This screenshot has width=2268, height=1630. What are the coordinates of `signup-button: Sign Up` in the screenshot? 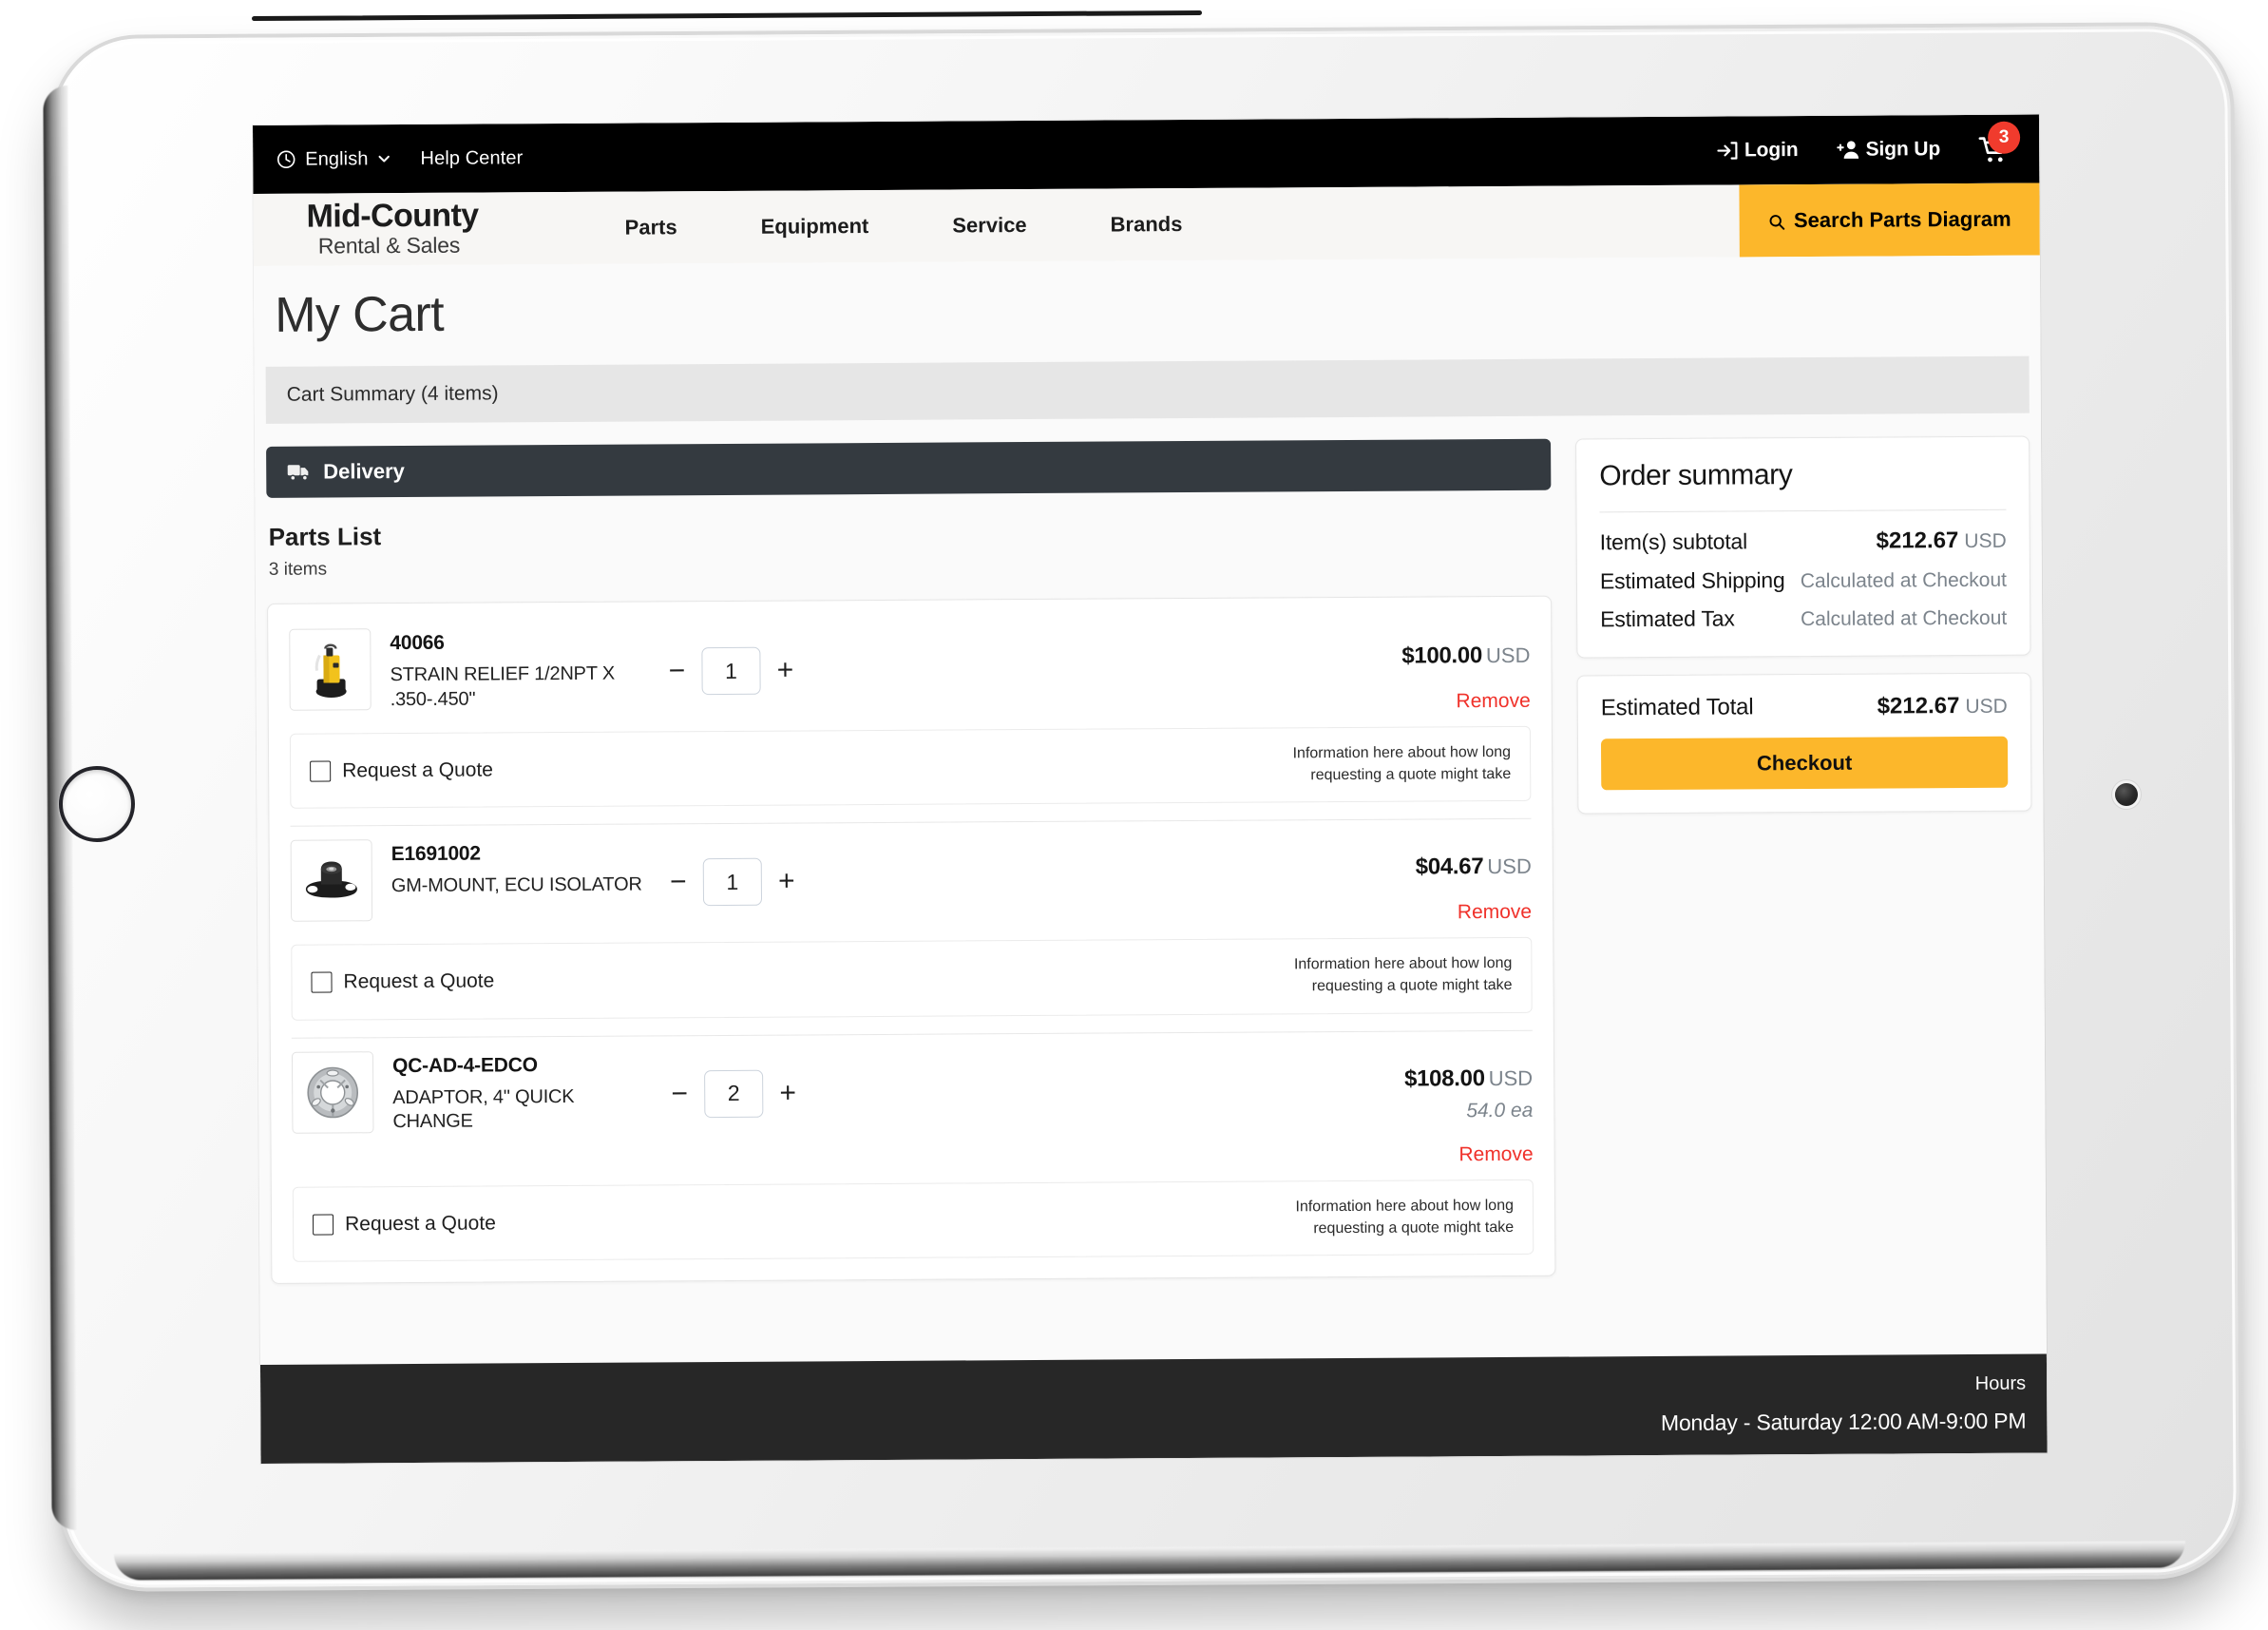 It's located at (1888, 150).